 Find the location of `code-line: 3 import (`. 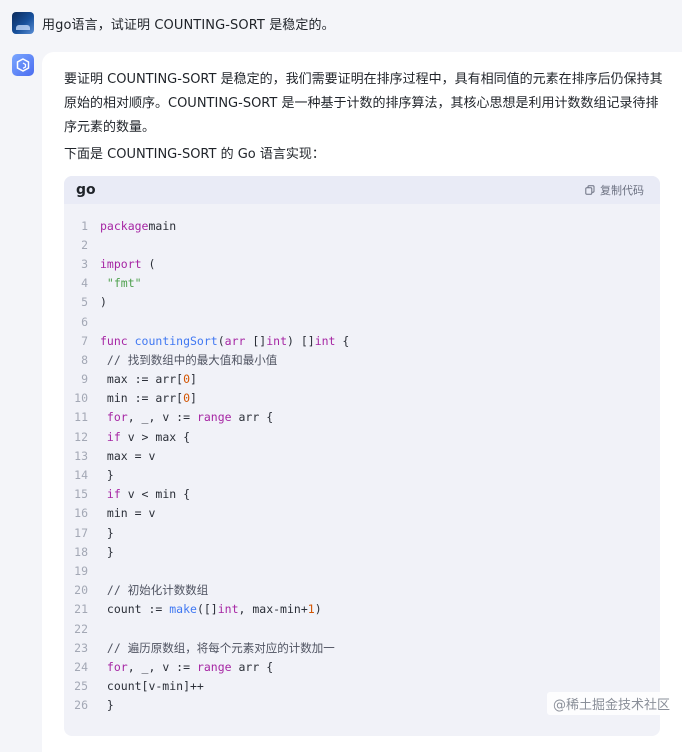

code-line: 3 import ( is located at coordinates (206, 263).